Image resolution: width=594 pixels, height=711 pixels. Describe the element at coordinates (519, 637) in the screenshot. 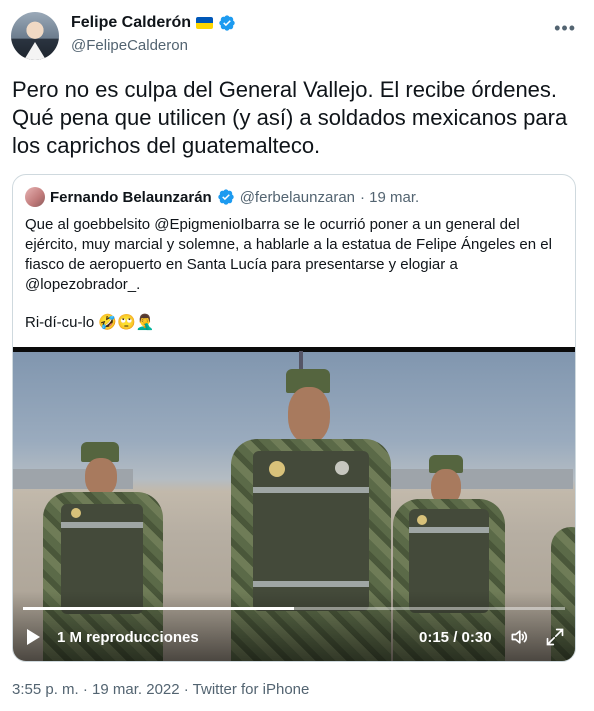

I see `volume-icon` at that location.